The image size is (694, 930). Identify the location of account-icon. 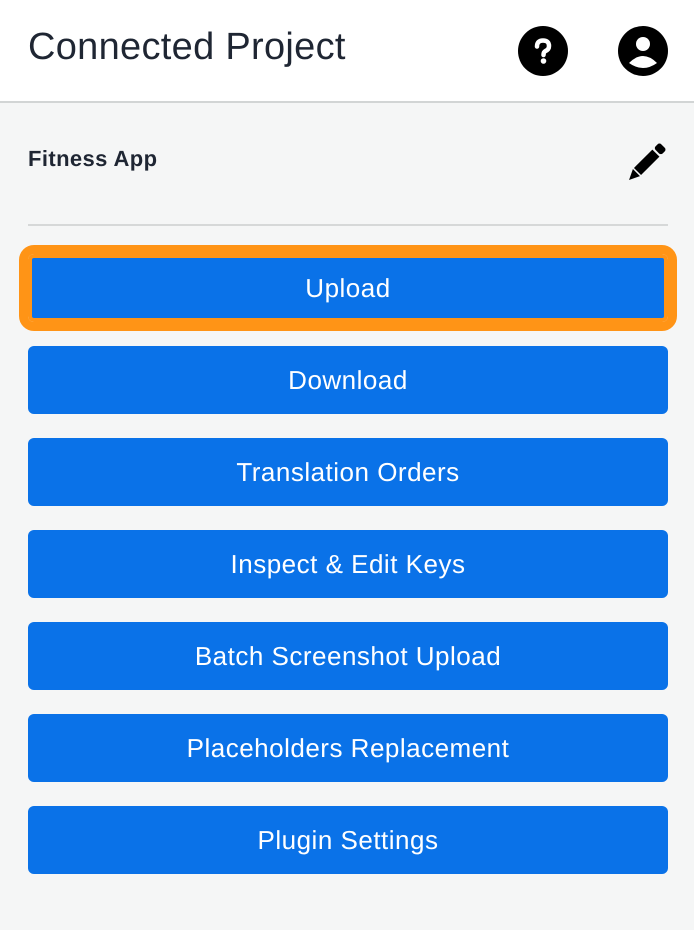
(643, 51).